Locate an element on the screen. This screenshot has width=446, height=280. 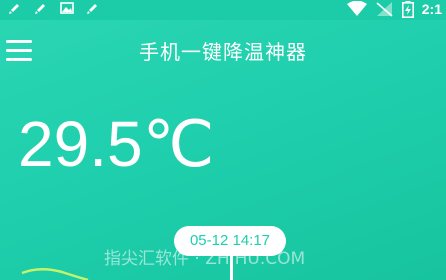
status-time: 2:1 is located at coordinates (431, 9).